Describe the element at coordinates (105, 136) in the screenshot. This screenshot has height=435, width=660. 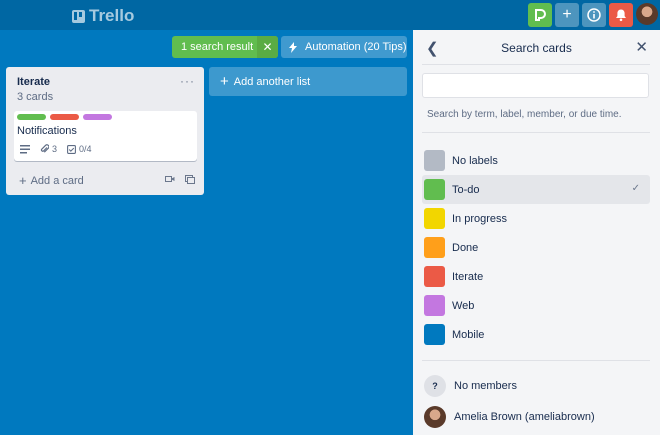
I see `card-notifications: Notifications 3 0/4` at that location.